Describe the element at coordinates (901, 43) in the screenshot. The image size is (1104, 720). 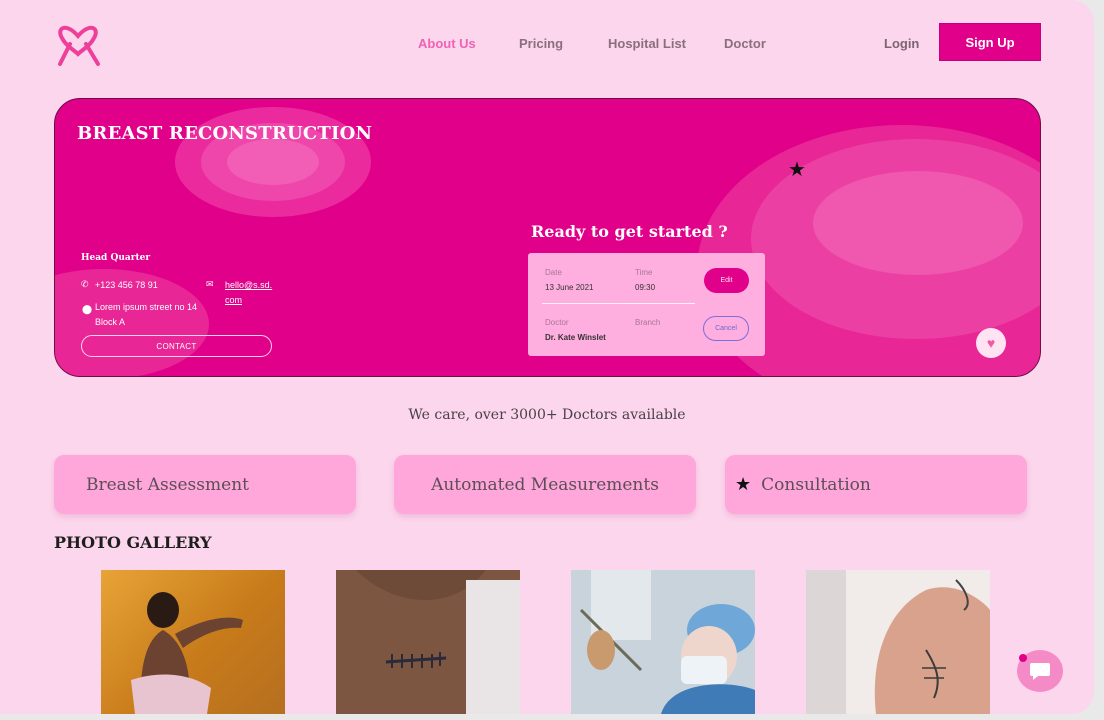
I see `login-link: Login` at that location.